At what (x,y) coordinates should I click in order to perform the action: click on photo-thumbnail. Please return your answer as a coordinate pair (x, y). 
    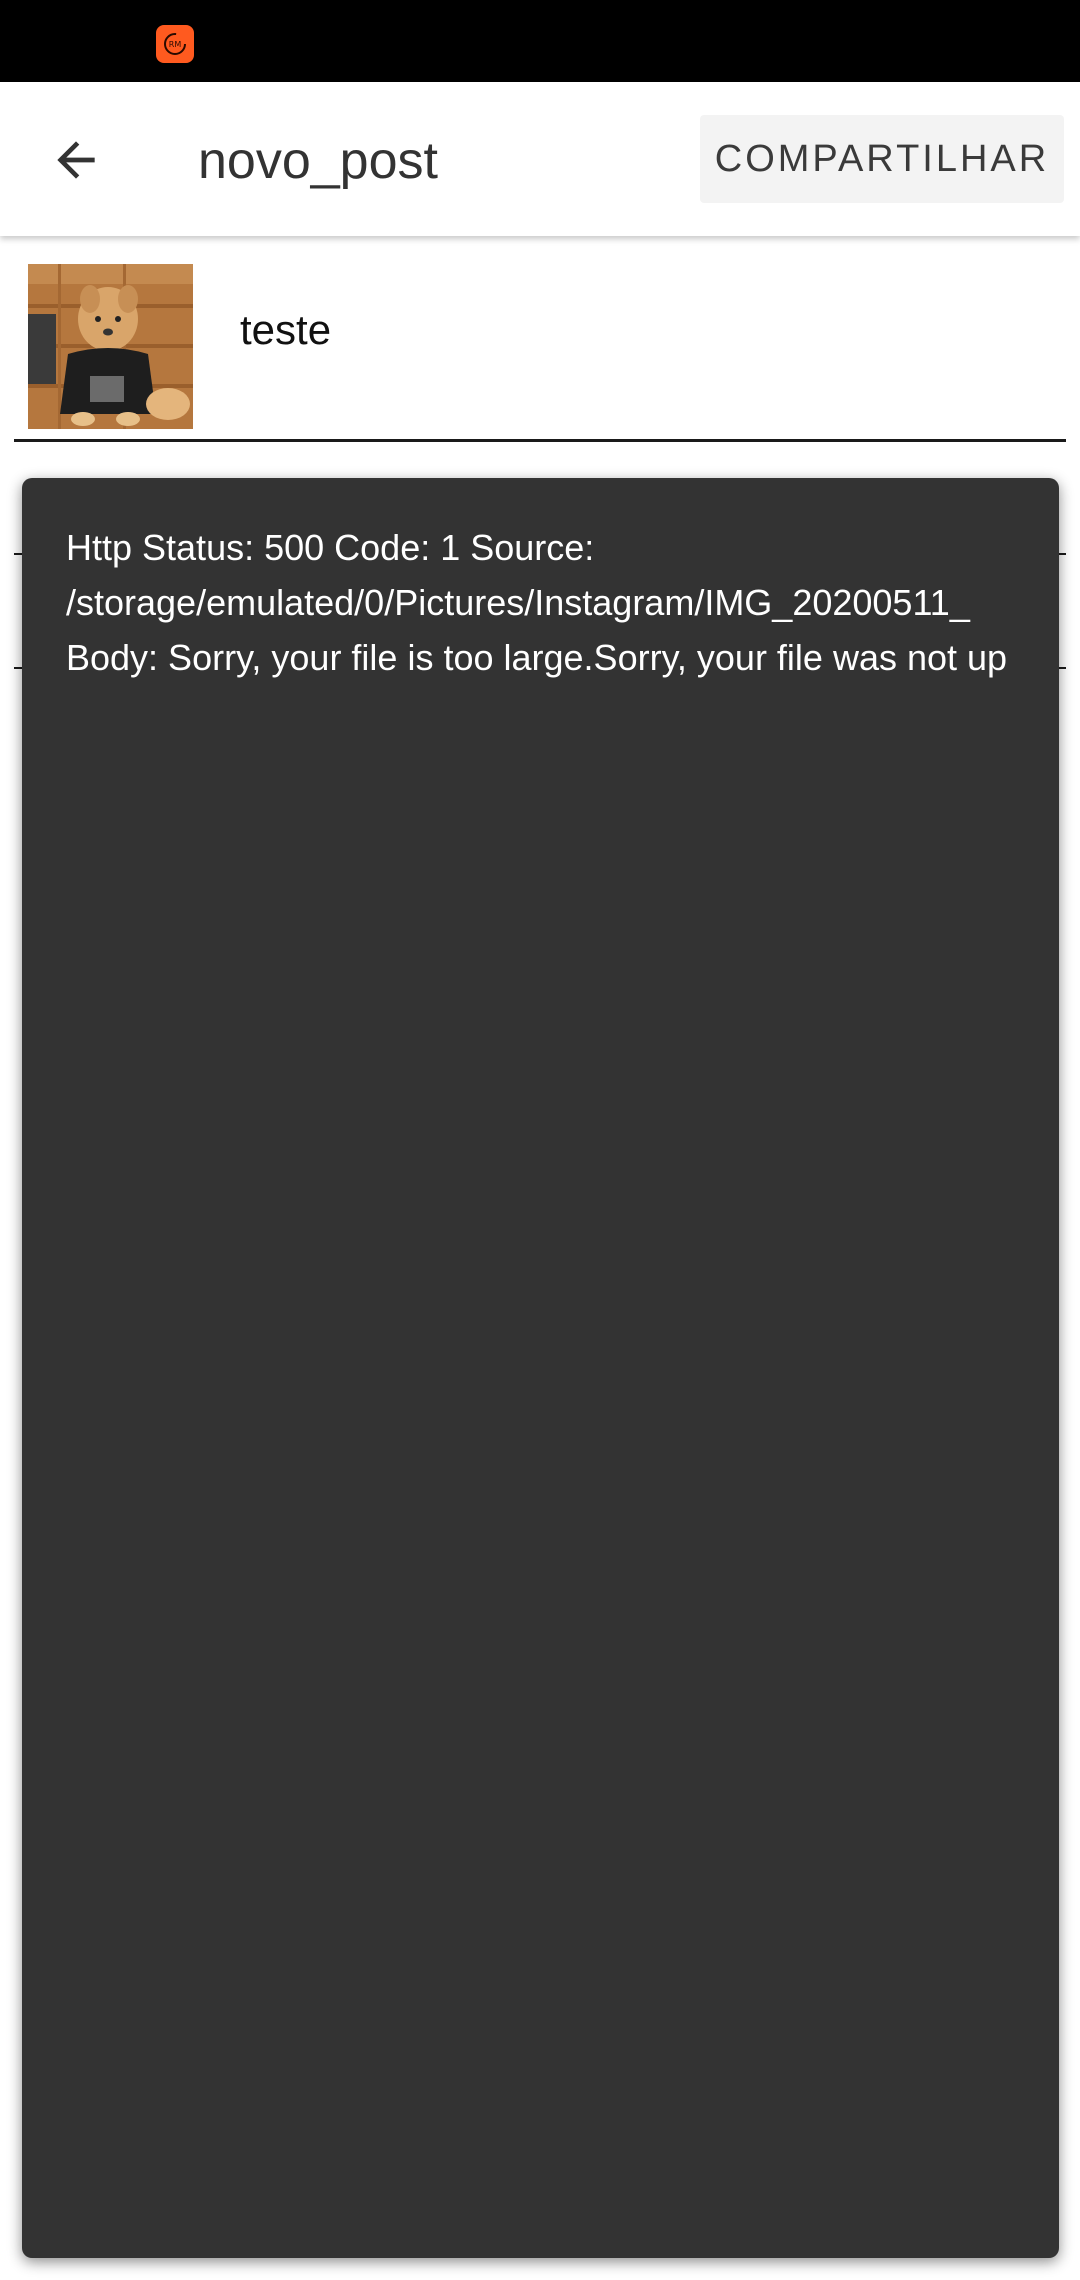
    Looking at the image, I should click on (110, 346).